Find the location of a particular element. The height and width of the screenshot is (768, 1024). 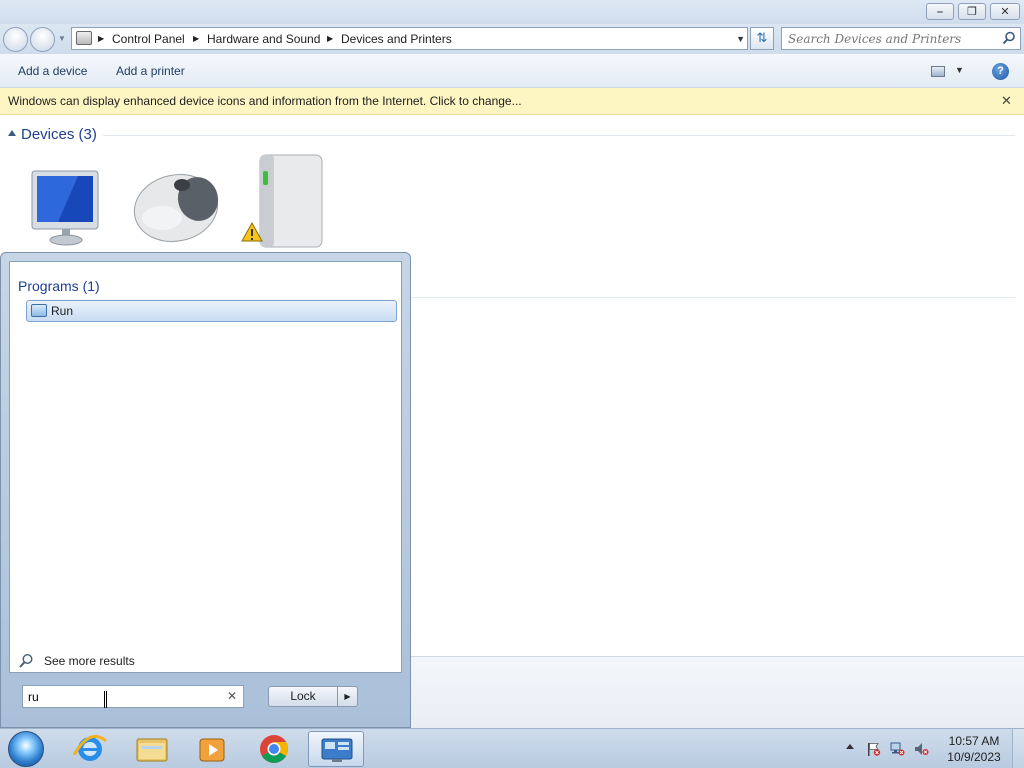

taskbar-internet-explorer is located at coordinates (90, 749).